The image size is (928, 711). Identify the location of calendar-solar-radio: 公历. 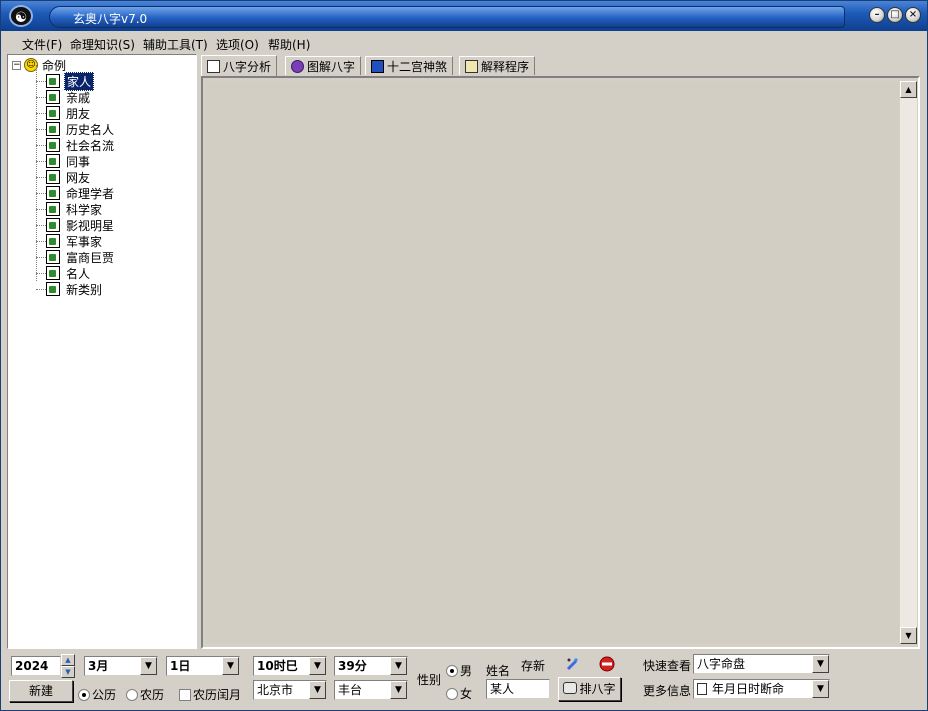
(97, 694).